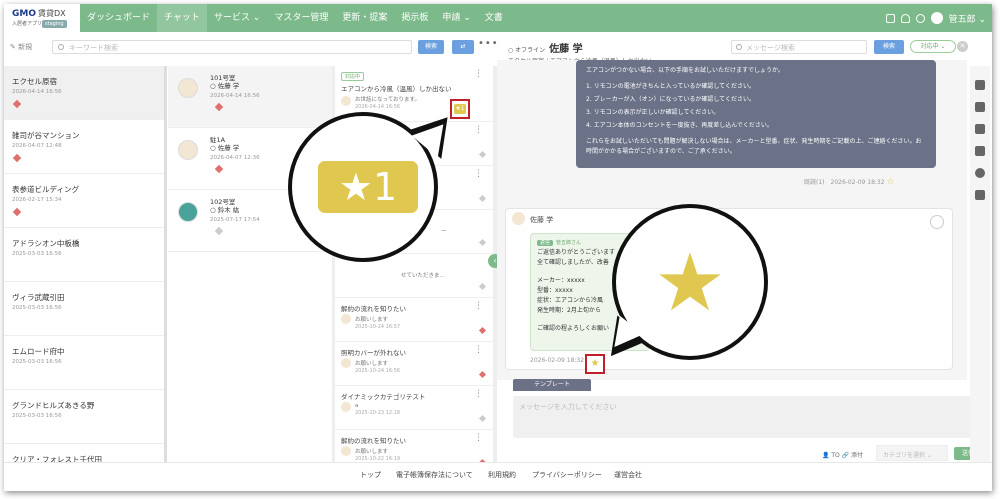 Image resolution: width=1000 pixels, height=499 pixels. What do you see at coordinates (920, 18) in the screenshot?
I see `help-icon` at bounding box center [920, 18].